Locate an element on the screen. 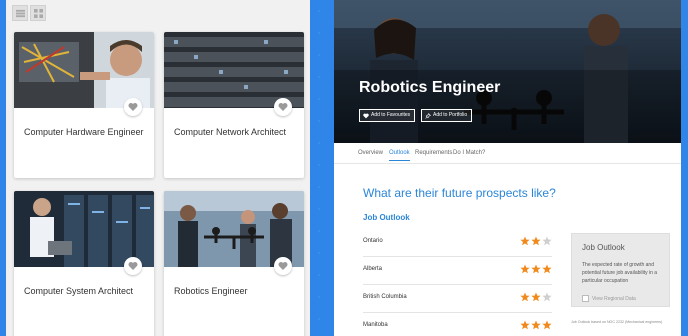 The height and width of the screenshot is (336, 688). list-icon is located at coordinates (20, 13).